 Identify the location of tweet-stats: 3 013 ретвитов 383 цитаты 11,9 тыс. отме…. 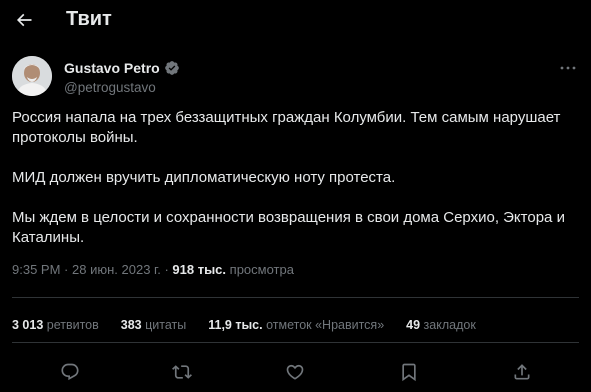
(244, 325).